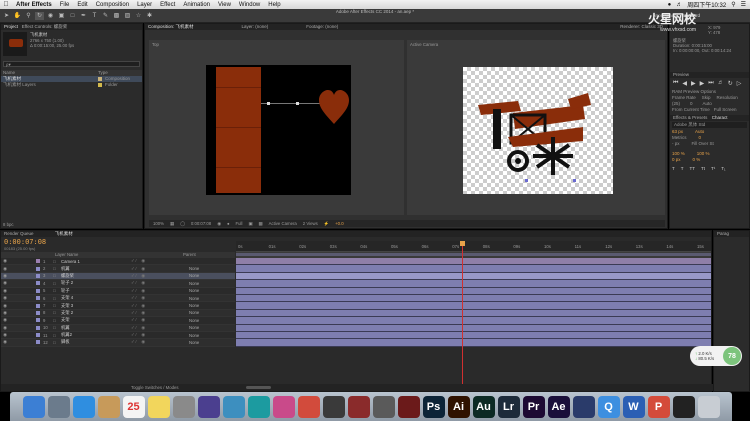  Describe the element at coordinates (322, 27) in the screenshot. I see `tab-footage: Footage: (none)` at that location.